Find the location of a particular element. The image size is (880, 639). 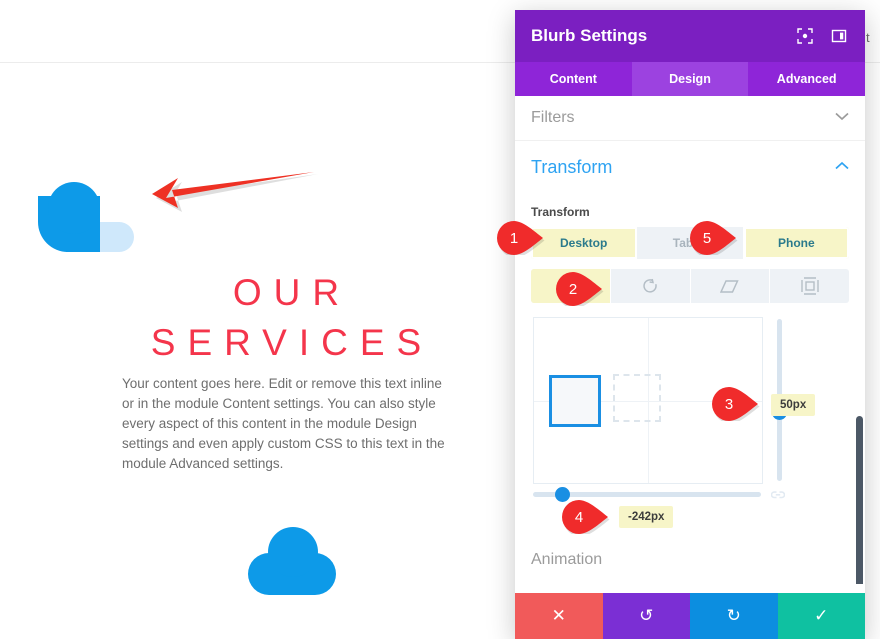

tab-design: Design is located at coordinates (690, 79).